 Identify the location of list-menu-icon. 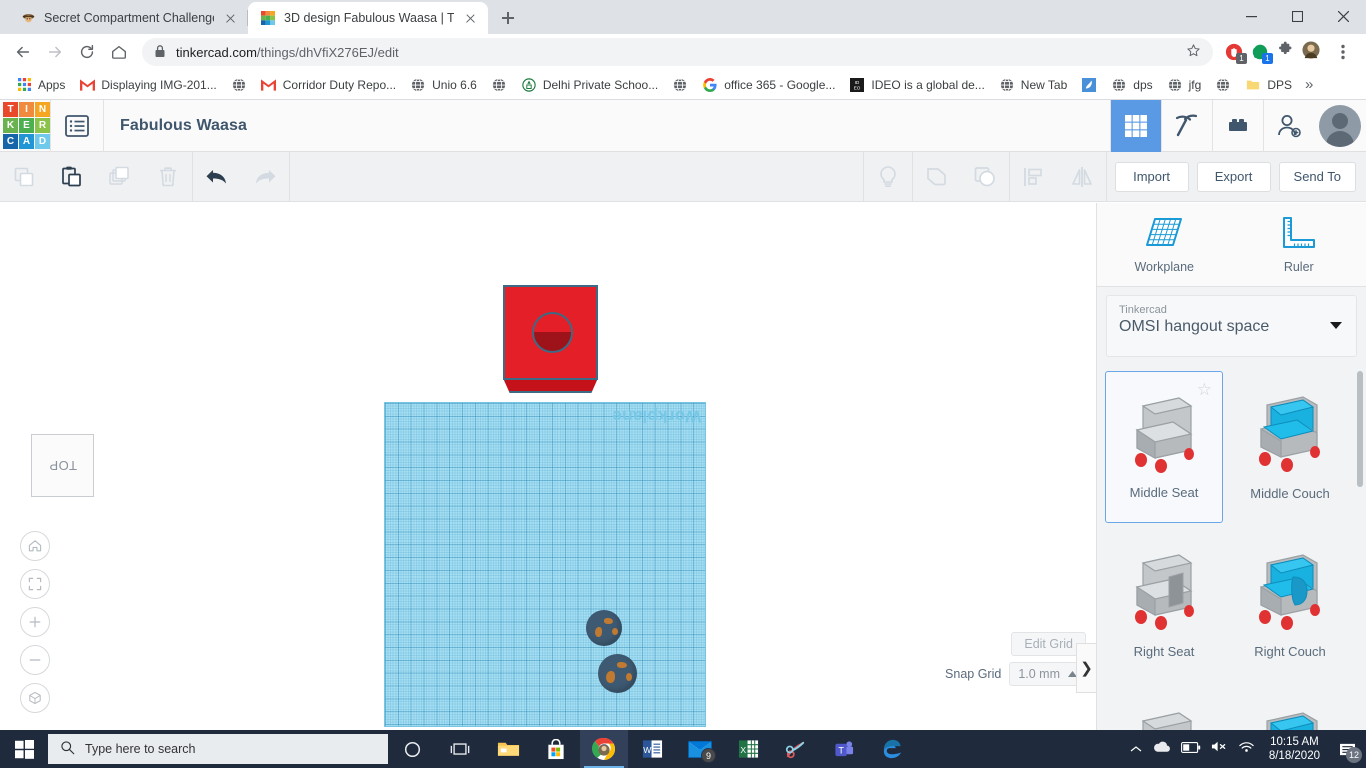
(77, 126).